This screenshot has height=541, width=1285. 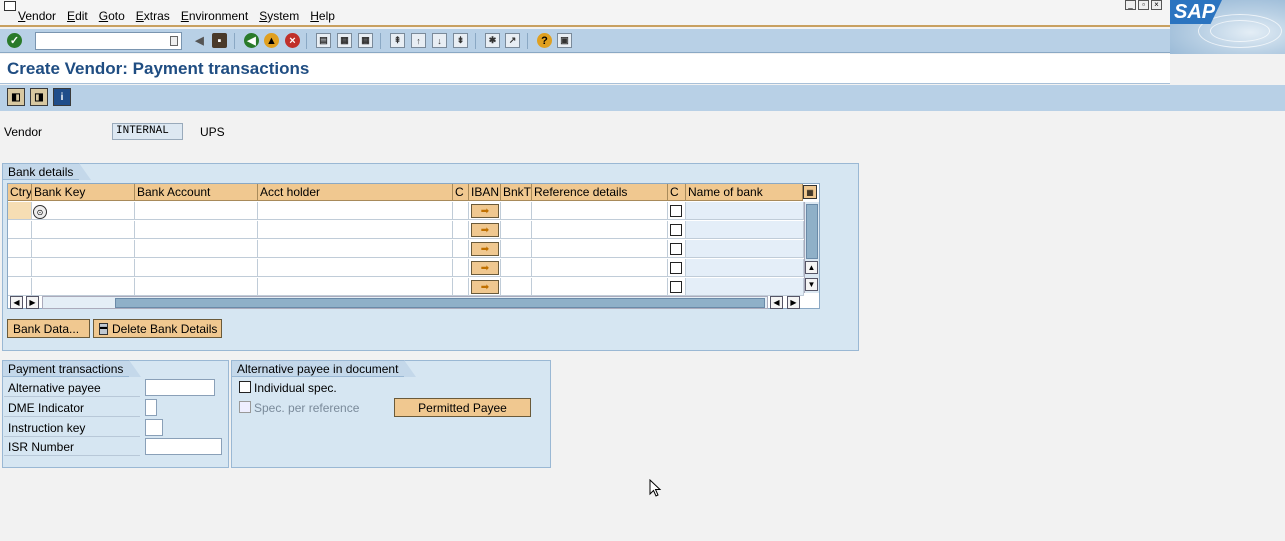 I want to click on value-help-icon: ⊙, so click(x=40, y=212).